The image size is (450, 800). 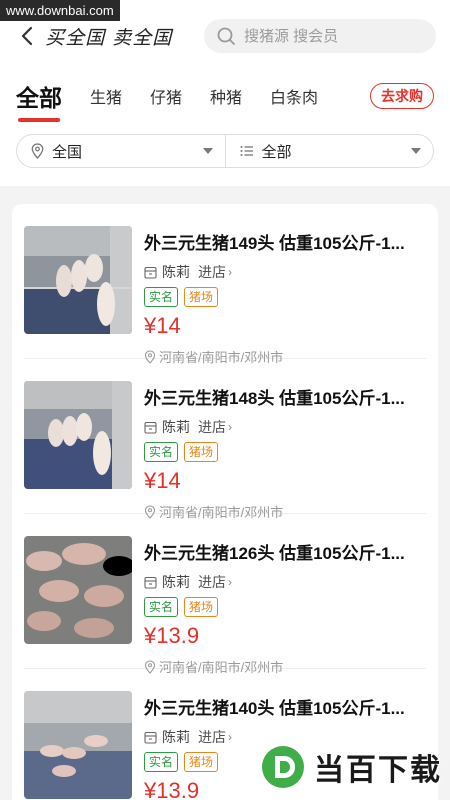 What do you see at coordinates (283, 767) in the screenshot?
I see `downbai-logo-icon` at bounding box center [283, 767].